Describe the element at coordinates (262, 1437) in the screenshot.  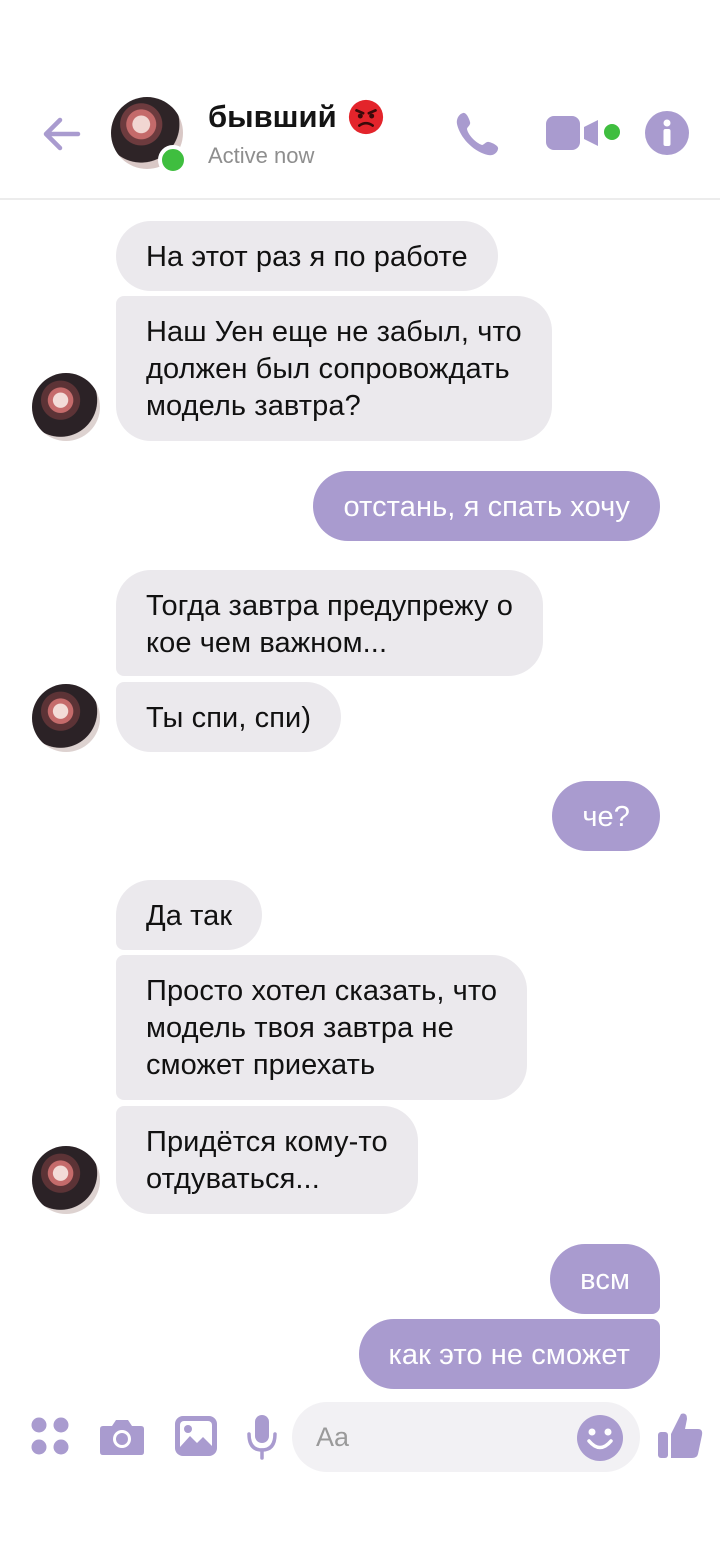
I see `microphone-icon` at that location.